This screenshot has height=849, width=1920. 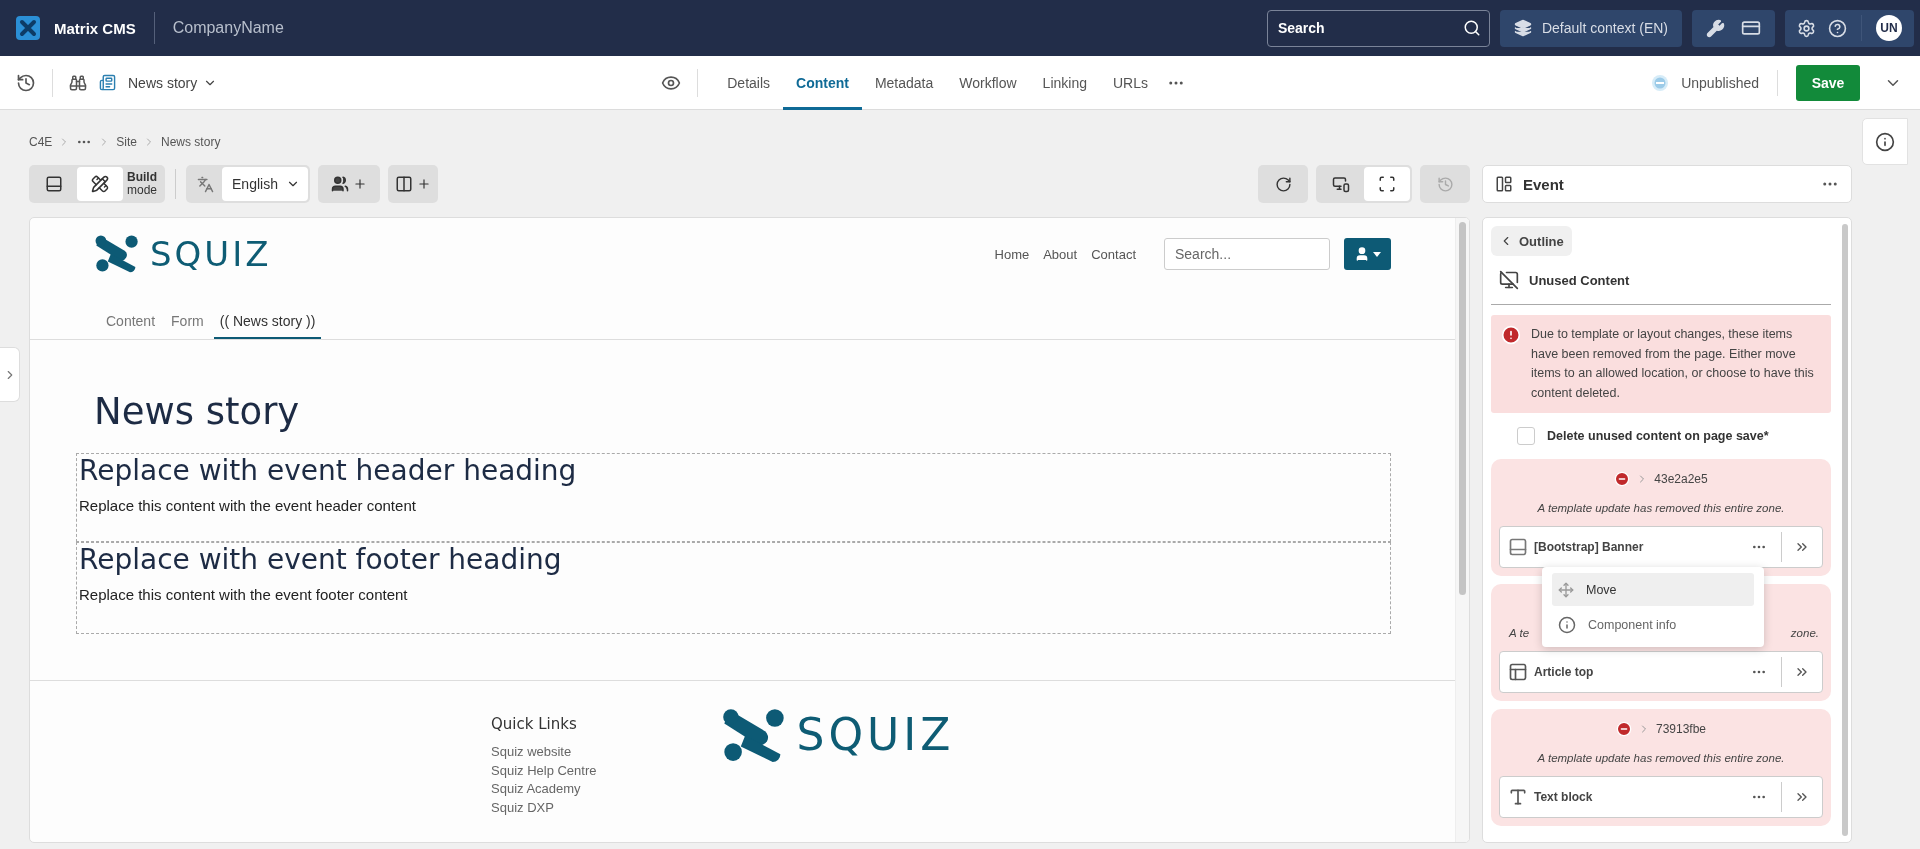 What do you see at coordinates (822, 82) in the screenshot?
I see `tab: Content` at bounding box center [822, 82].